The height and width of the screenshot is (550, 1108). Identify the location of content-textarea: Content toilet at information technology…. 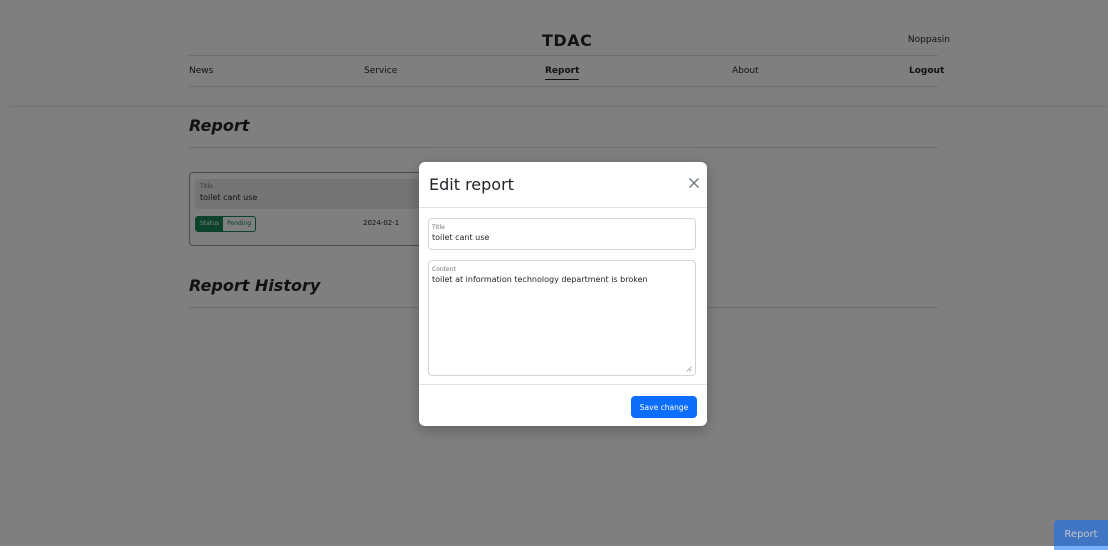
(562, 318).